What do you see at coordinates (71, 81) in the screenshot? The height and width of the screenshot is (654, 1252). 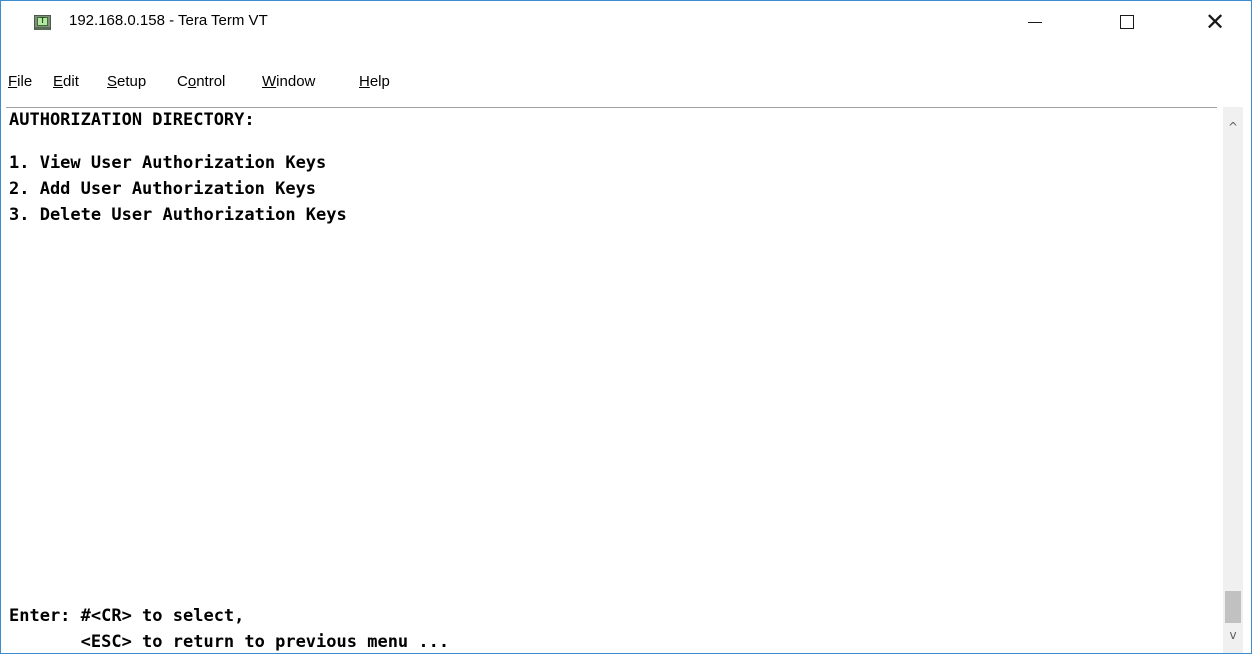 I see `menu-edit-rest: dit` at bounding box center [71, 81].